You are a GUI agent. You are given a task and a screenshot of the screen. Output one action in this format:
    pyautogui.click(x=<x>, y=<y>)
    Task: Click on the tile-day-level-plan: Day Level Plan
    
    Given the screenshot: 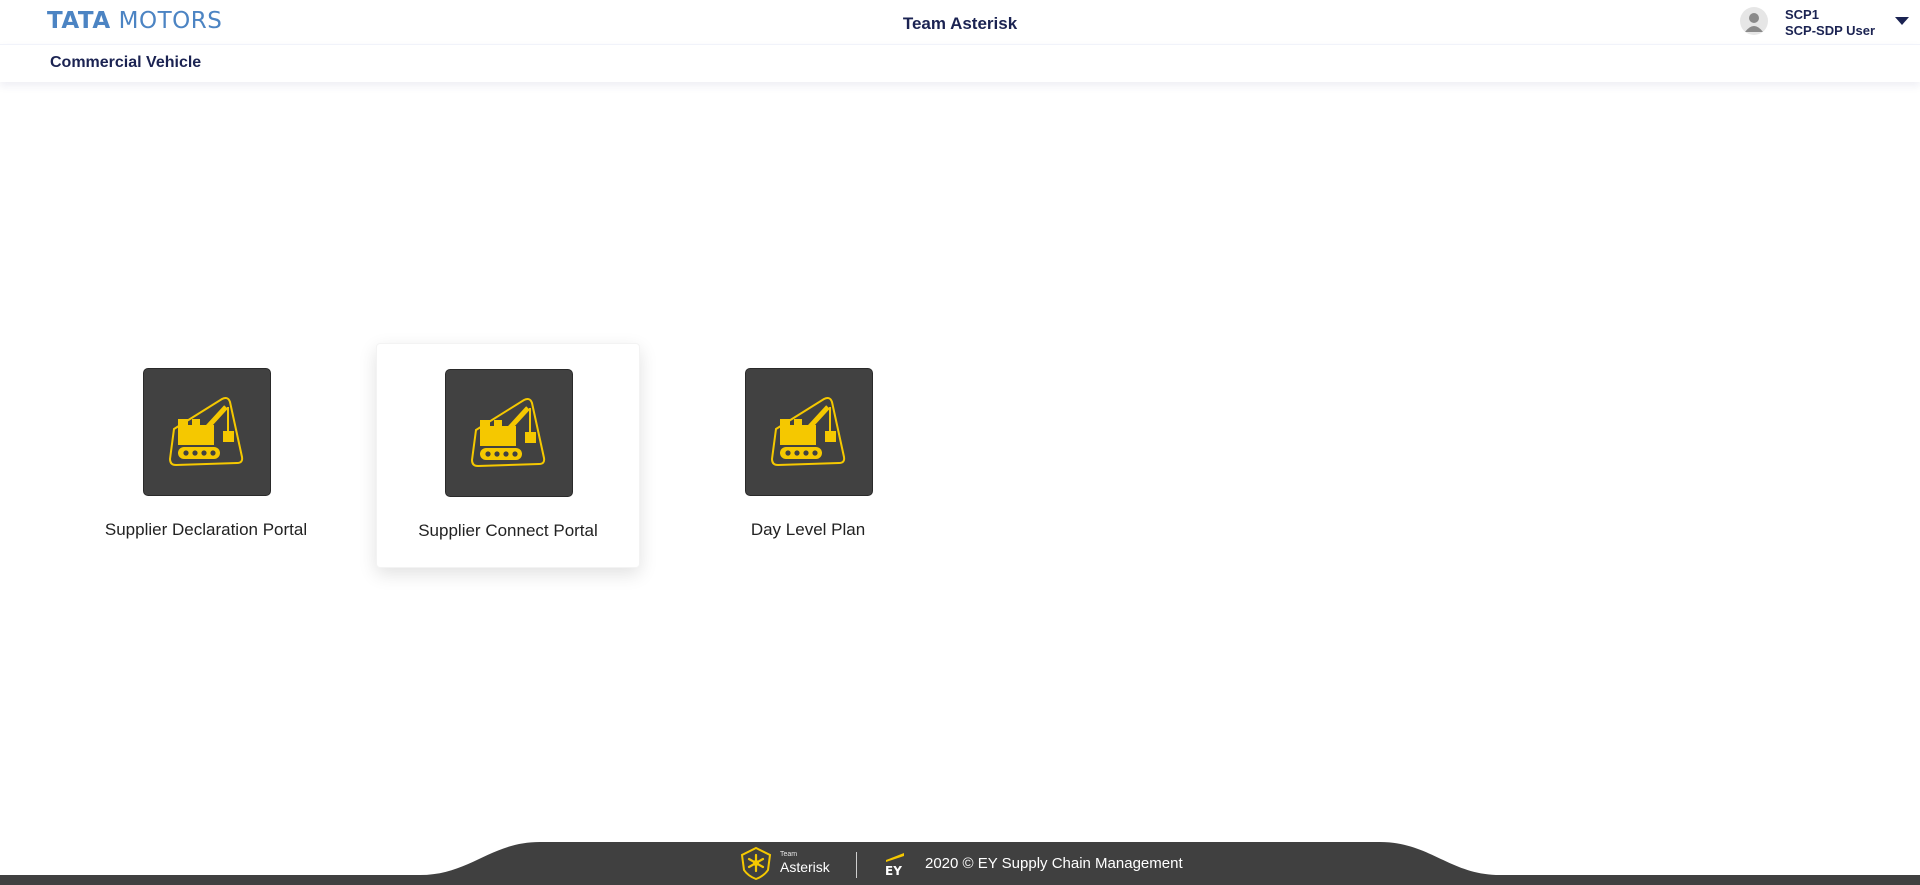 What is the action you would take?
    pyautogui.click(x=808, y=454)
    